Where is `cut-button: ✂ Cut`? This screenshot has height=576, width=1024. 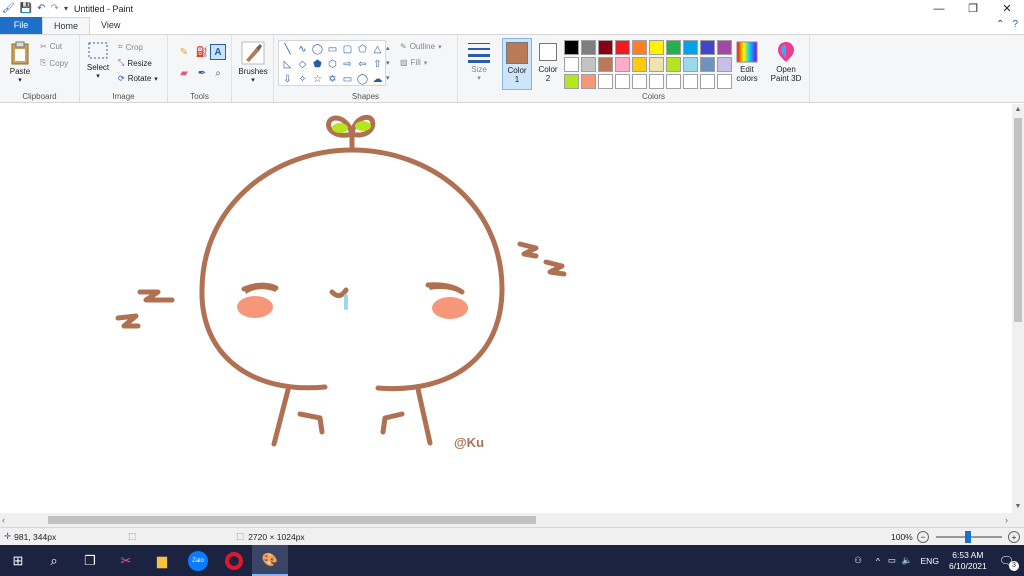 cut-button: ✂ Cut is located at coordinates (51, 46).